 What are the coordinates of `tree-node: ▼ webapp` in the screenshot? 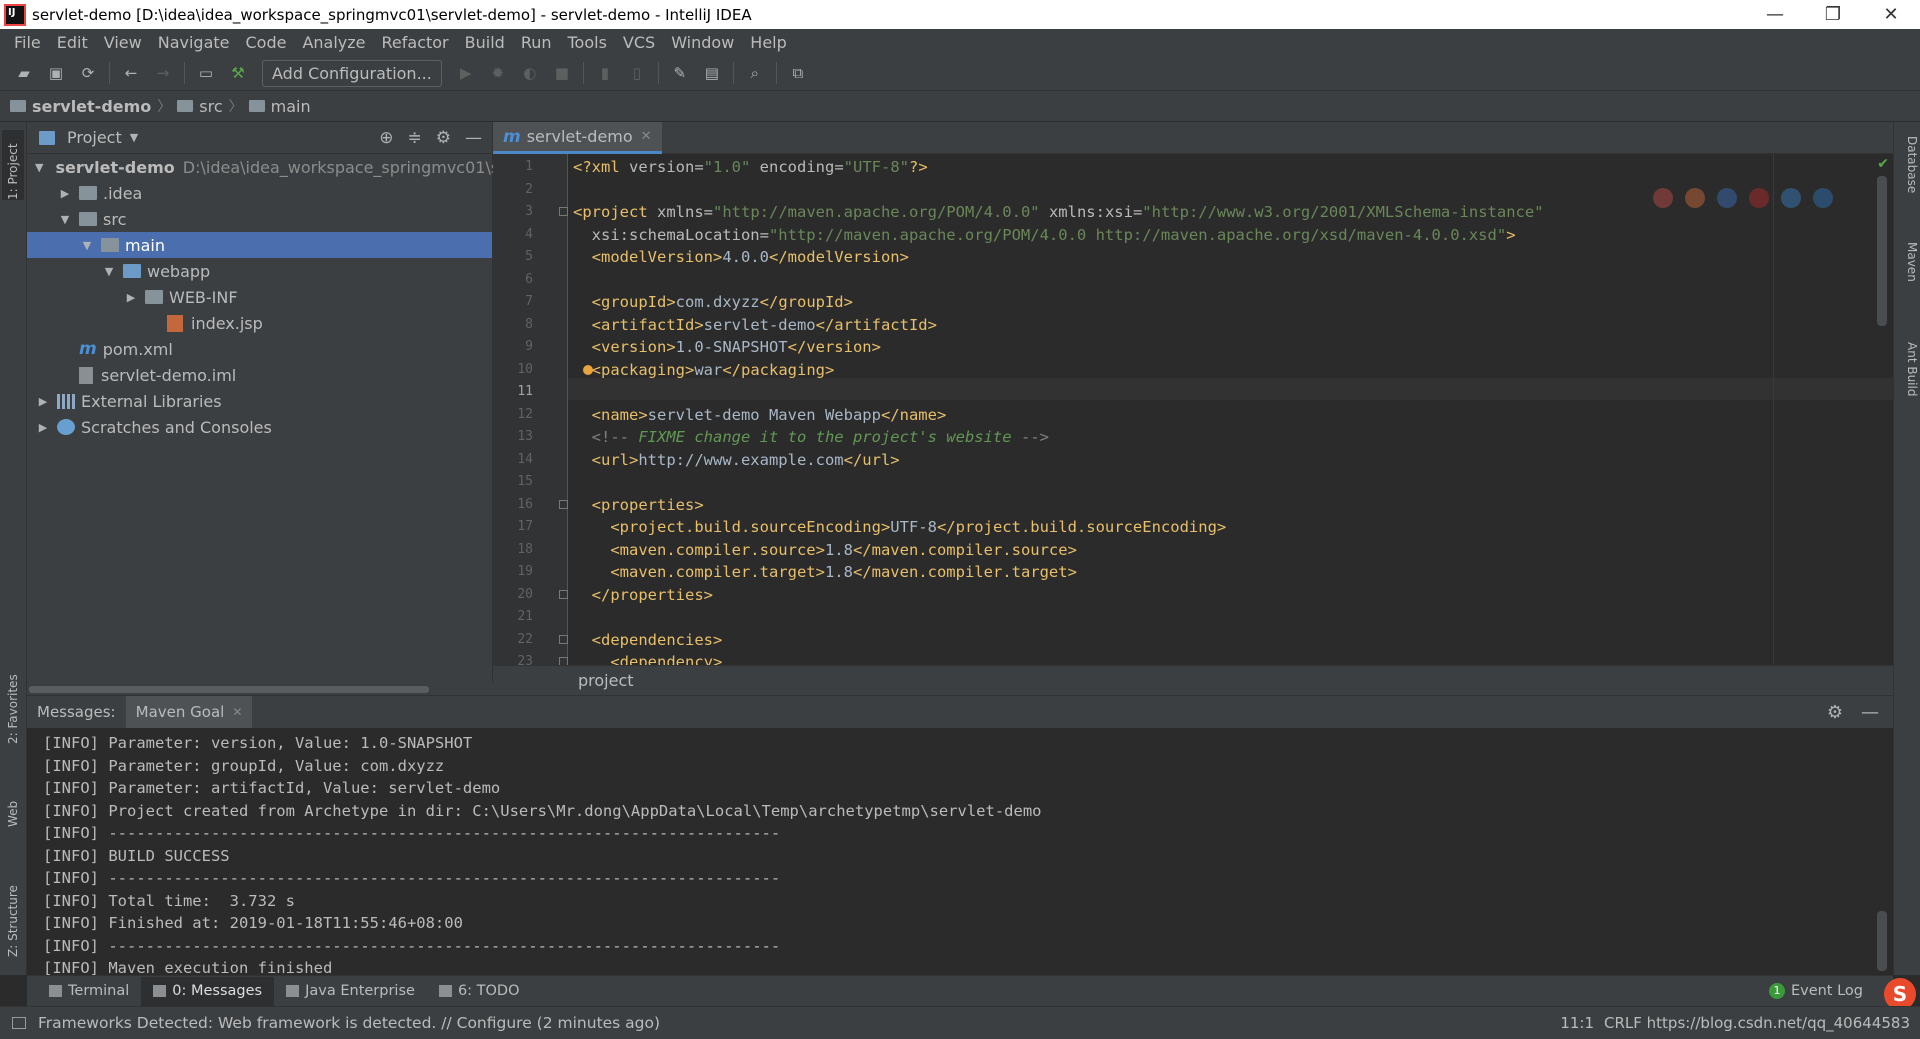 It's located at (259, 271).